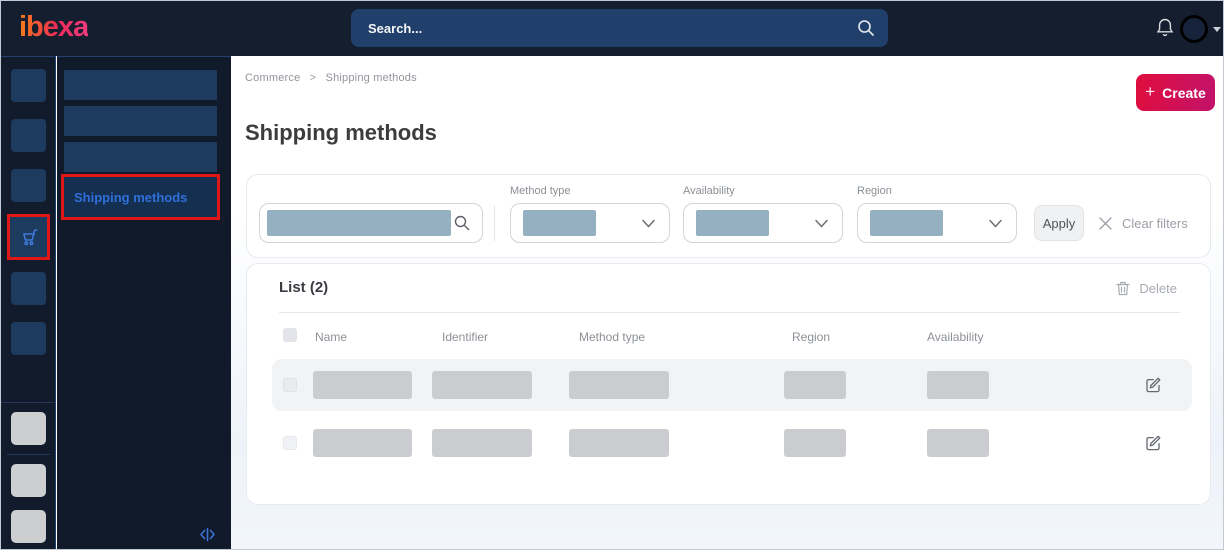 This screenshot has height=550, width=1224. Describe the element at coordinates (540, 191) in the screenshot. I see `method-type-label: Method type` at that location.